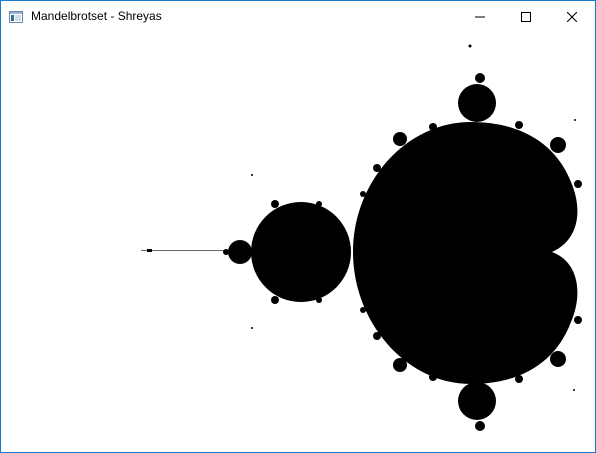  I want to click on window-app-icon, so click(16, 16).